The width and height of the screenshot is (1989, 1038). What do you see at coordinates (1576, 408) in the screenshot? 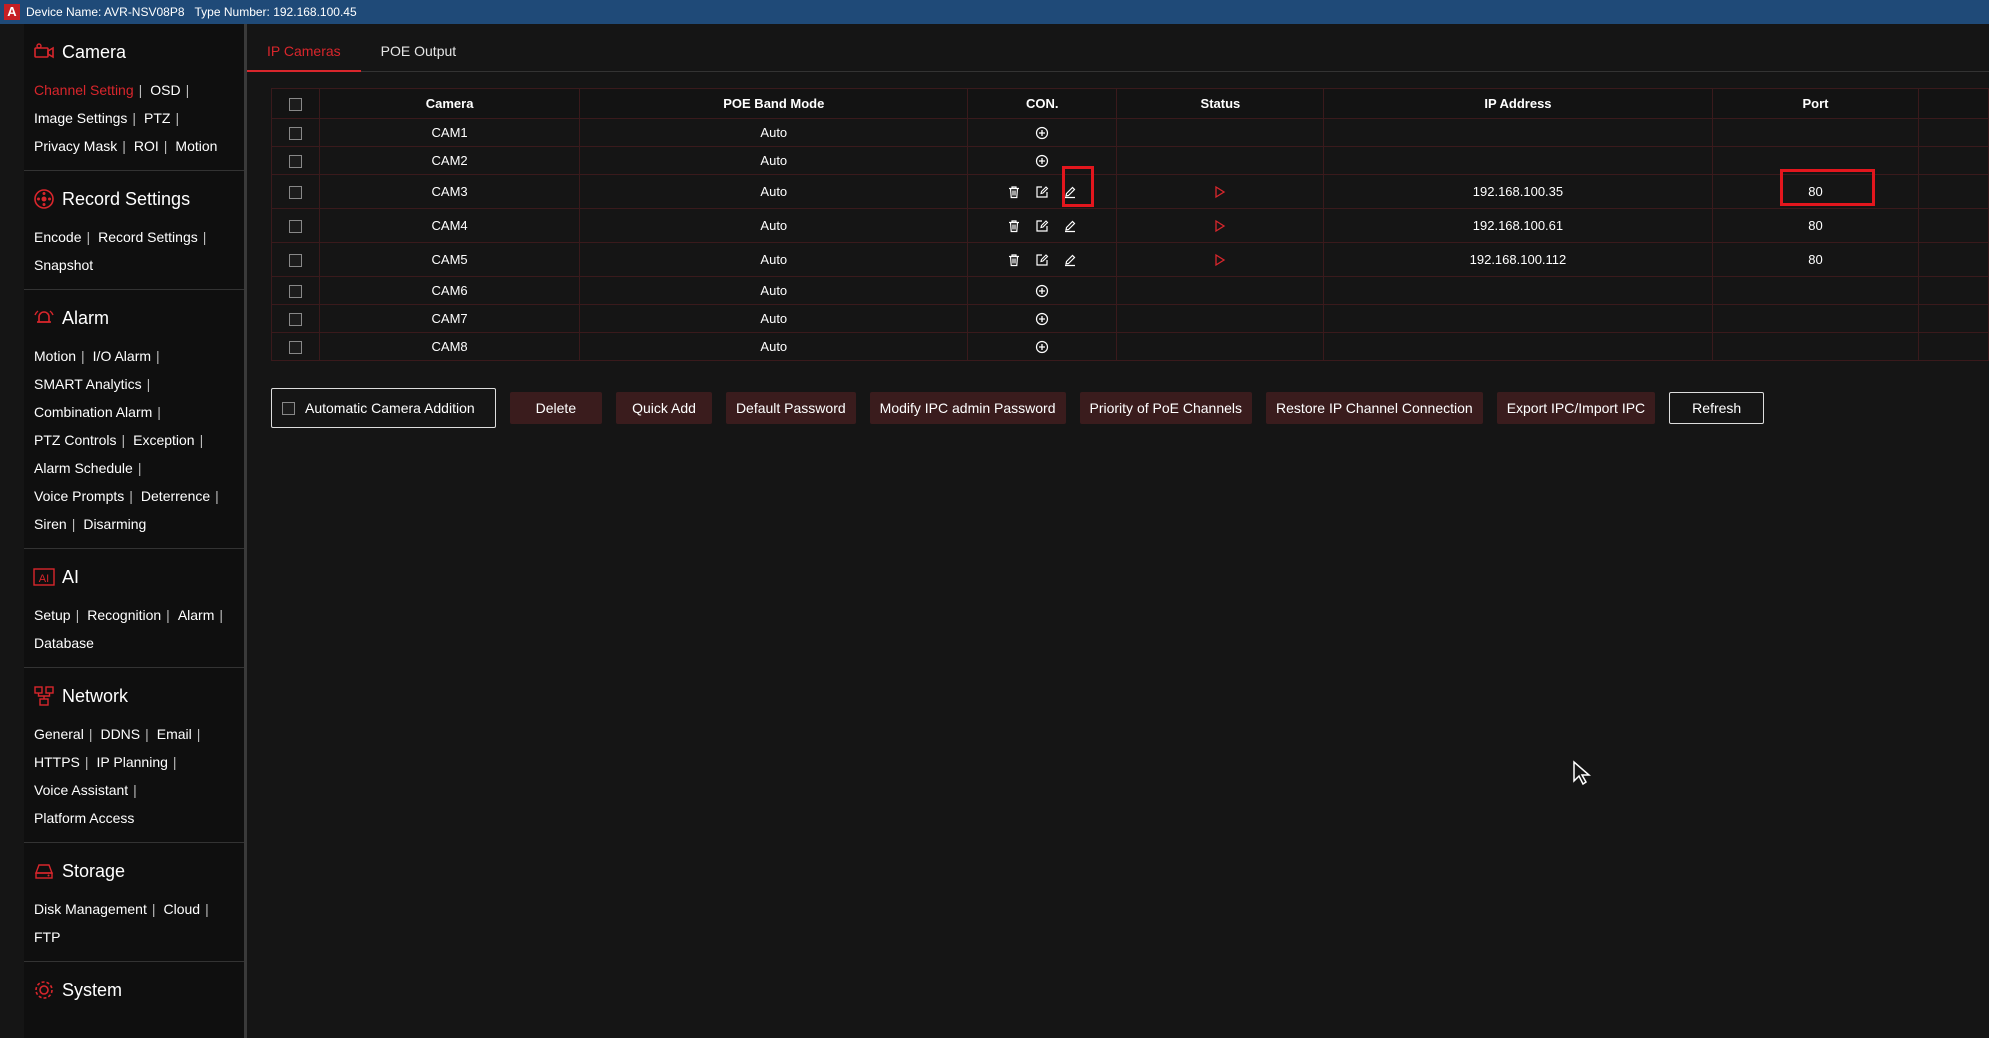
I see `export-import-ipc-button: Export IPC/Import IPC` at bounding box center [1576, 408].